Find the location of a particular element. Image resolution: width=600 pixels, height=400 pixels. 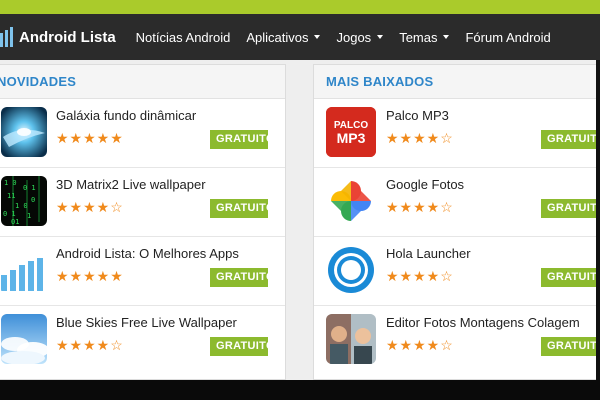

nav-label: Notícias Android is located at coordinates (183, 37).